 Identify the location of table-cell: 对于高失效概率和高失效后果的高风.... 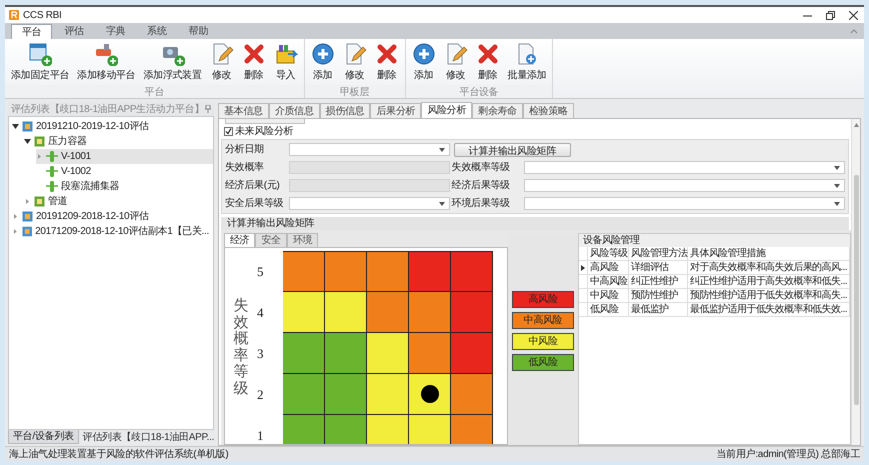
(769, 268).